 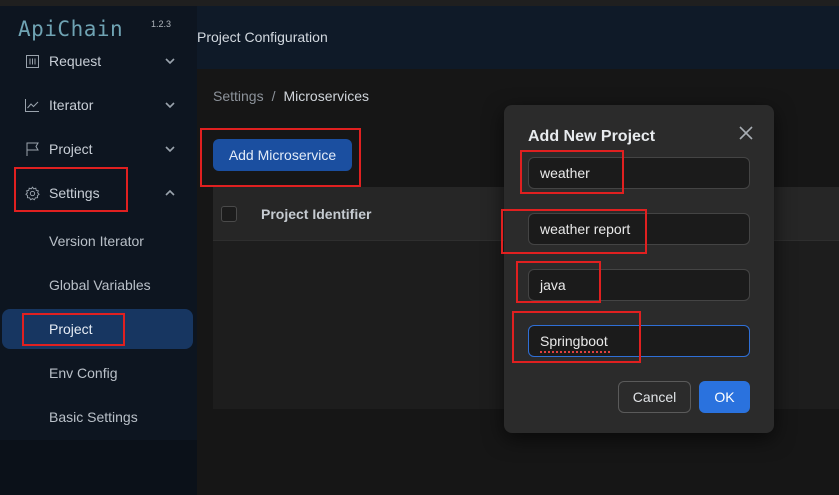 I want to click on sidebar-subitem-label: Basic Settings, so click(x=93, y=417).